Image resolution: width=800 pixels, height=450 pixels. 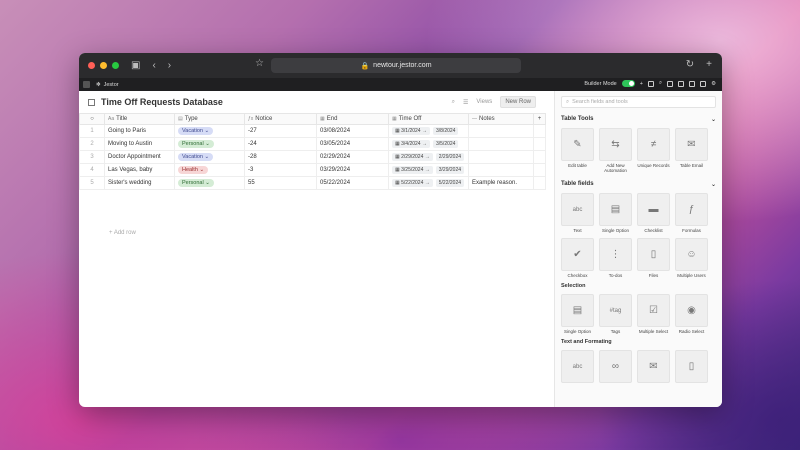 What do you see at coordinates (501, 183) in the screenshot?
I see `cell-notes: Example reason.` at bounding box center [501, 183].